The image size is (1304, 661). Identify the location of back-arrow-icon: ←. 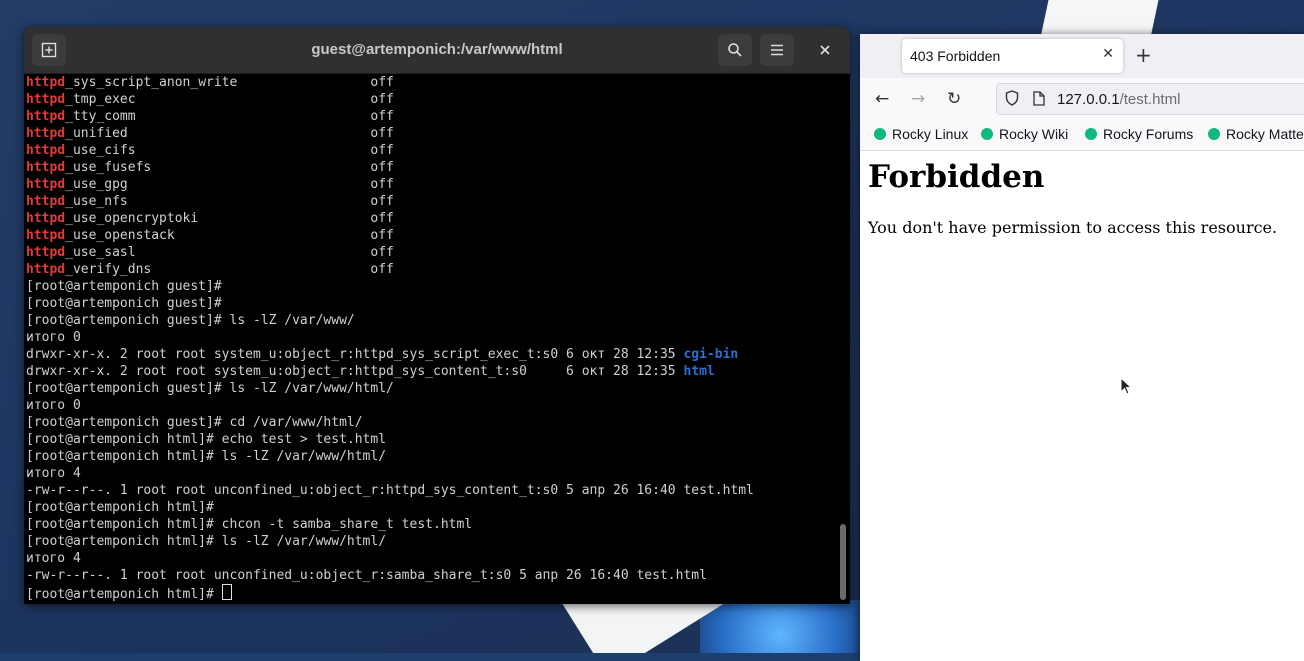
(882, 99).